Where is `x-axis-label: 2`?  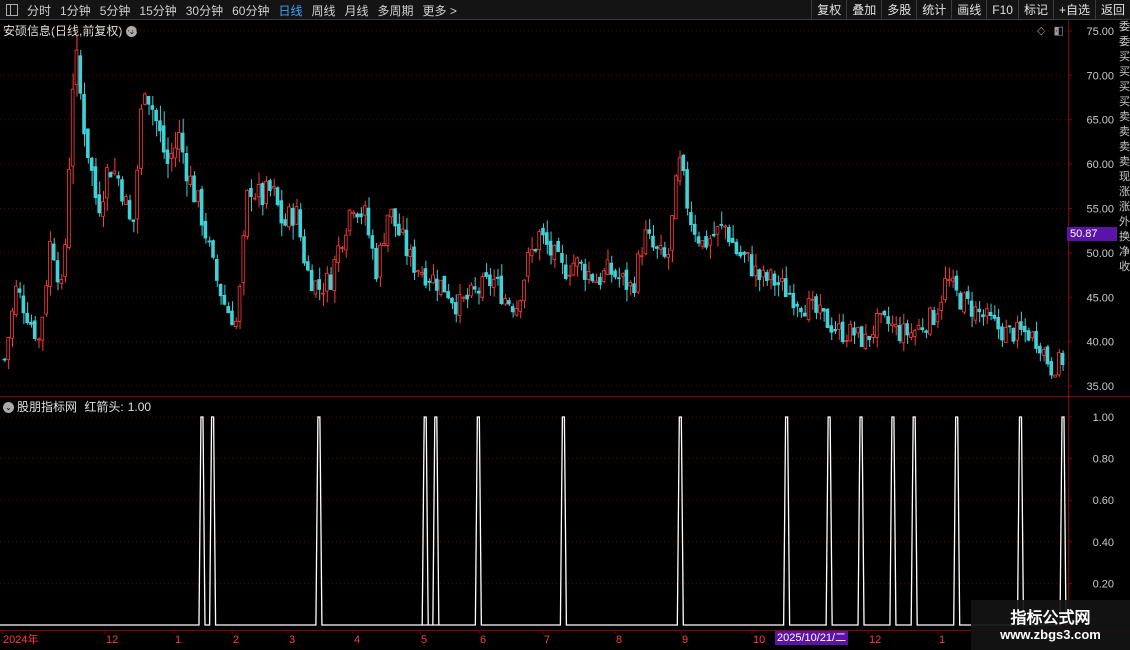 x-axis-label: 2 is located at coordinates (236, 640).